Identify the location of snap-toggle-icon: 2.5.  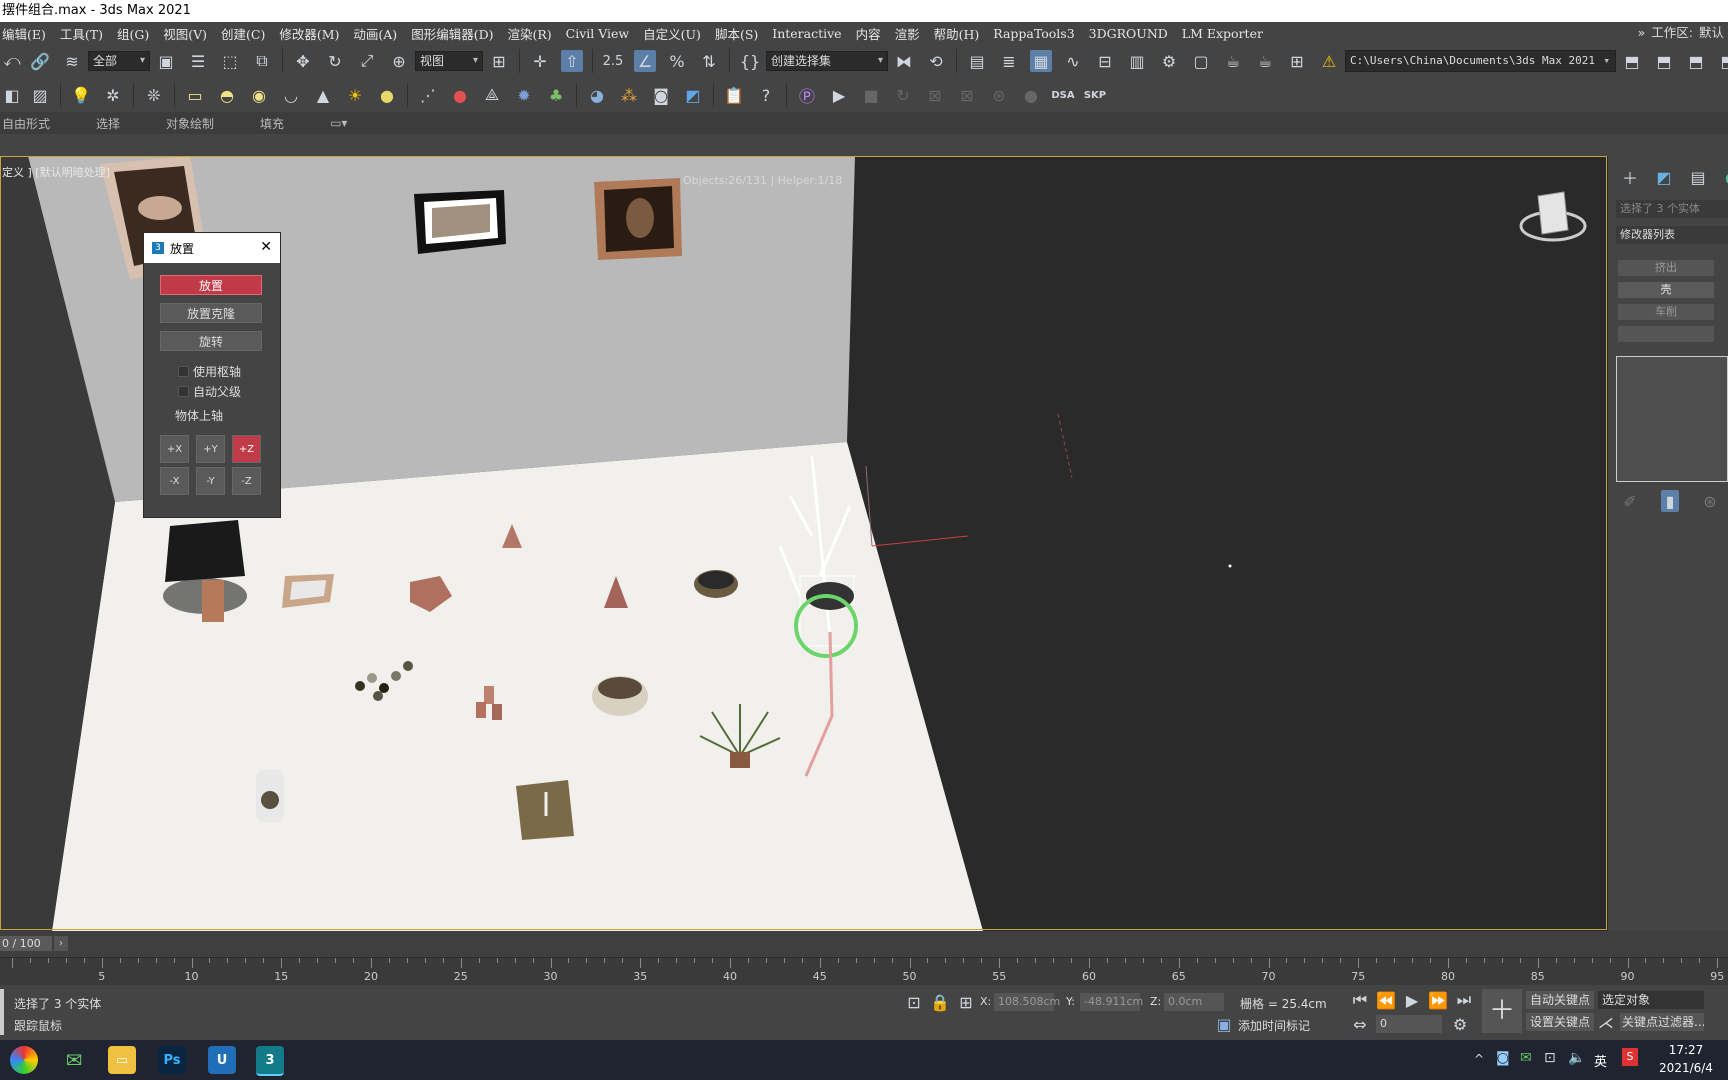
(613, 61).